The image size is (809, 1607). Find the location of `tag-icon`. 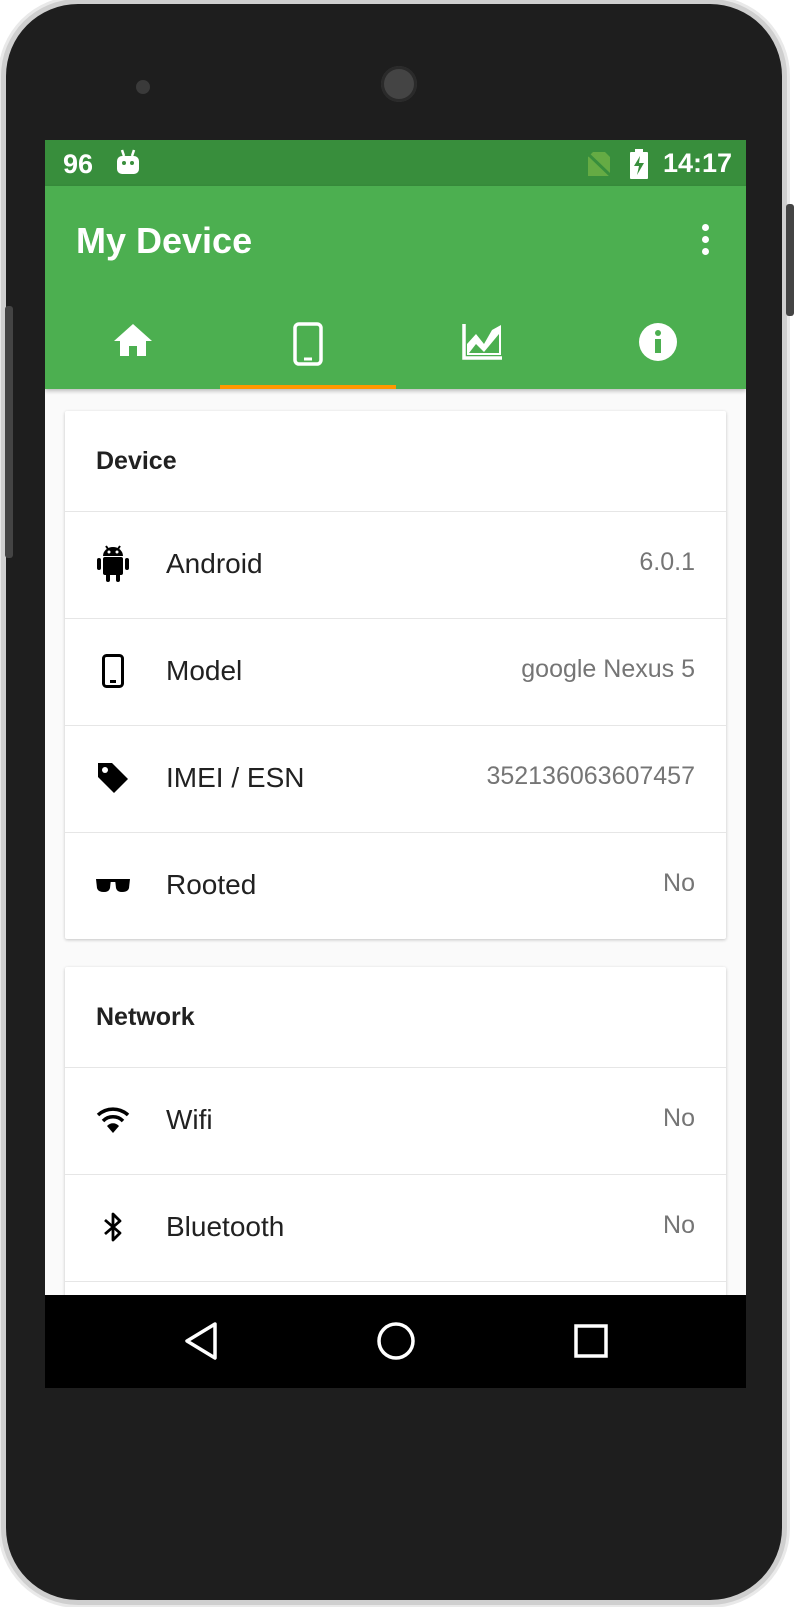

tag-icon is located at coordinates (113, 778).